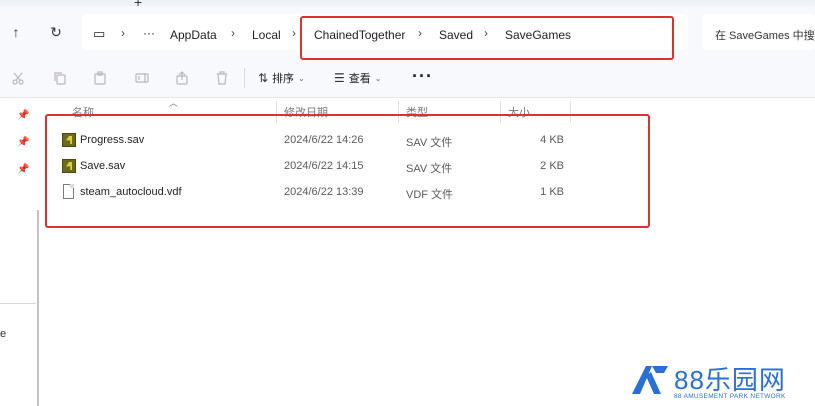 The height and width of the screenshot is (406, 815). I want to click on highlight-box-path, so click(487, 38).